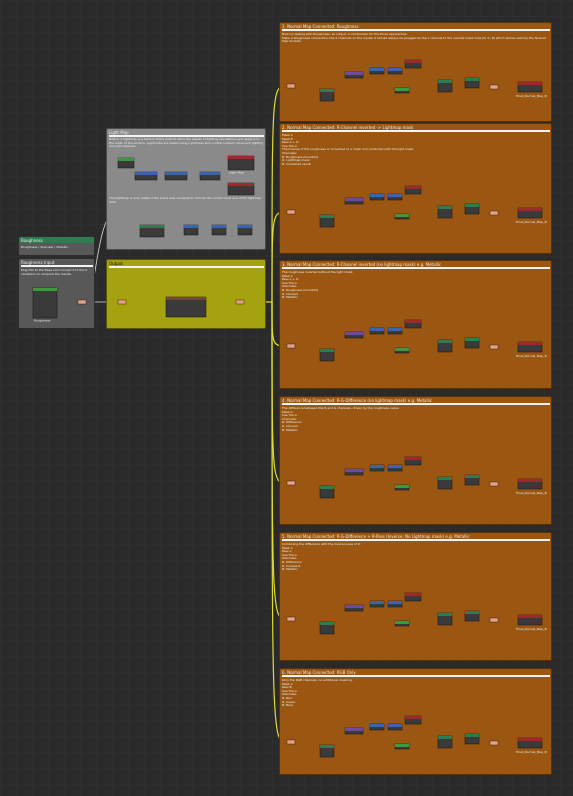 Image resolution: width=573 pixels, height=796 pixels. Describe the element at coordinates (530, 213) in the screenshot. I see `panel-2-final-node` at that location.